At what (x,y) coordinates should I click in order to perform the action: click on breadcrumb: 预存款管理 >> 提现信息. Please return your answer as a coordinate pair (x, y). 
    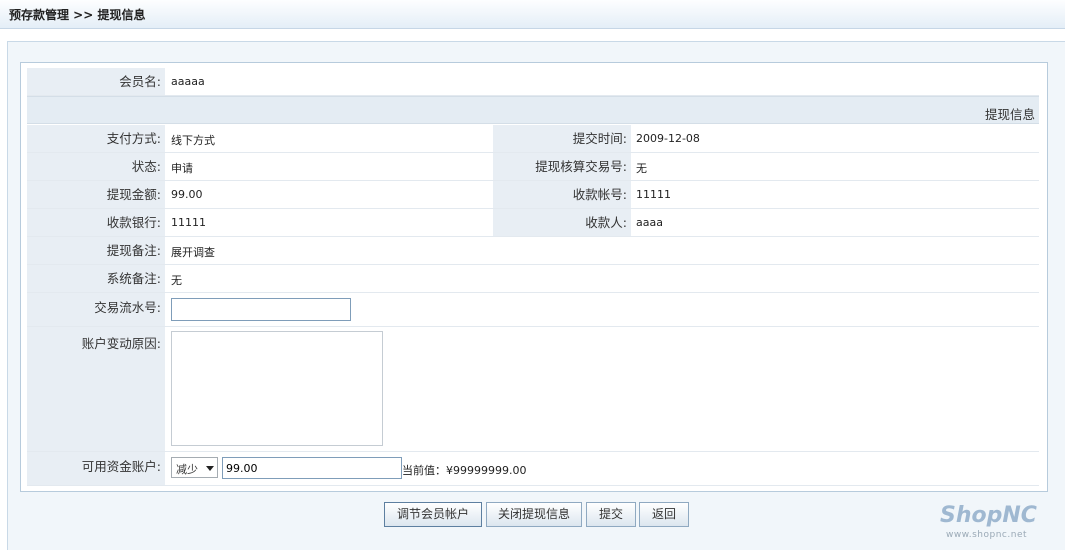
    Looking at the image, I should click on (77, 15).